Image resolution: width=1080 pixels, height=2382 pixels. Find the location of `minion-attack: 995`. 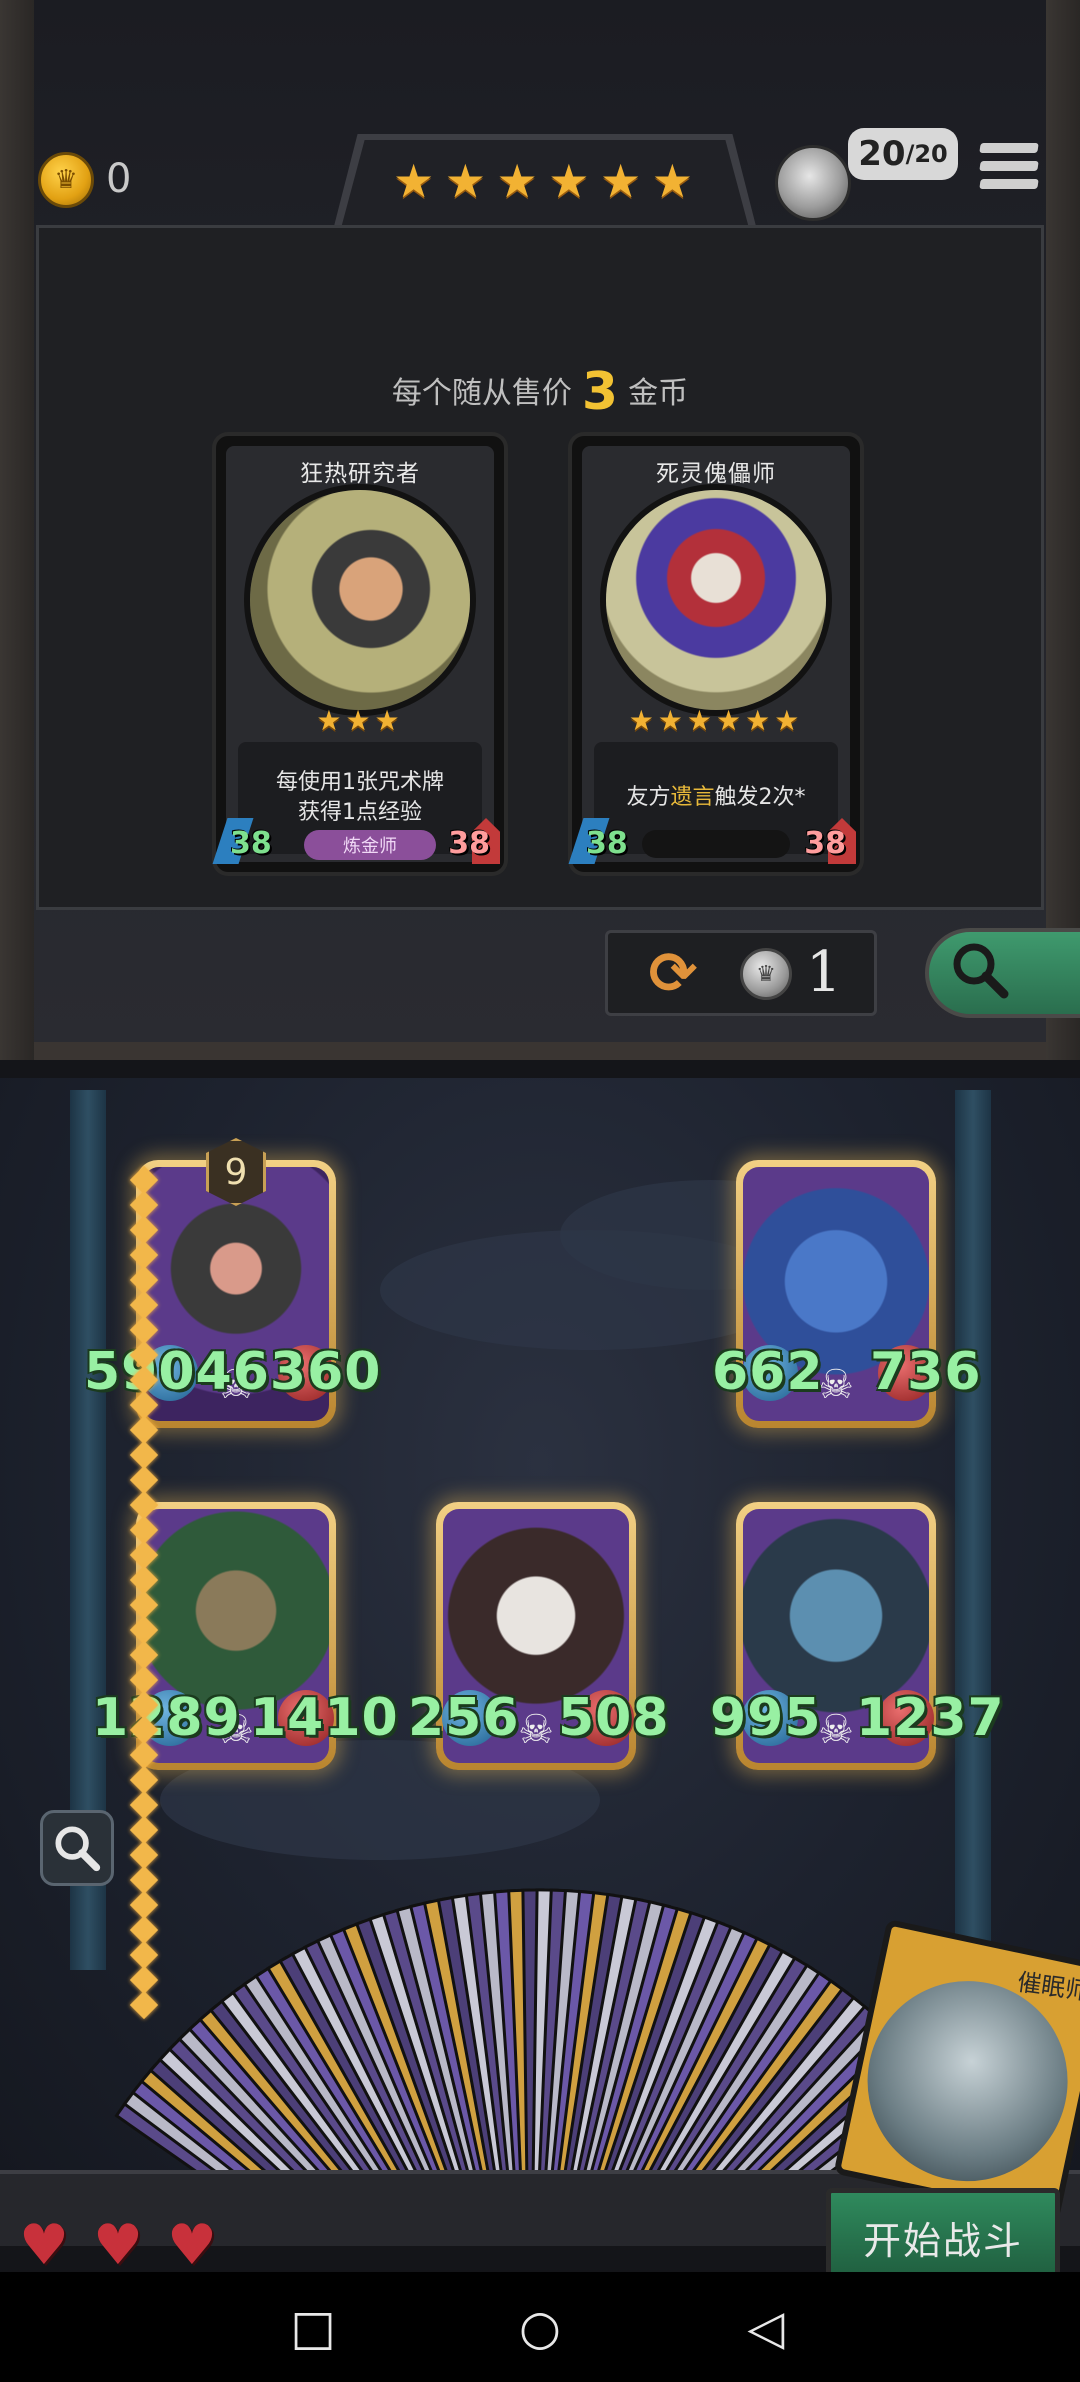

minion-attack: 995 is located at coordinates (766, 1718).